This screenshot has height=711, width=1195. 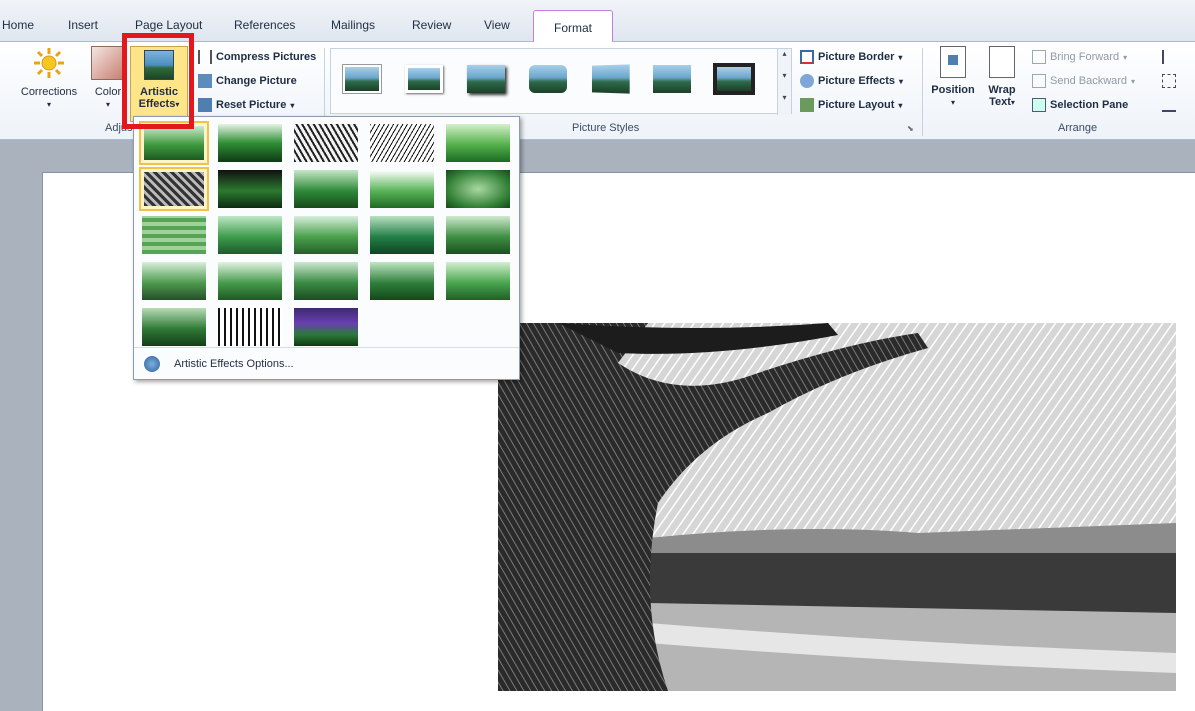 What do you see at coordinates (256, 81) in the screenshot?
I see `change-picture-label: Change Picture` at bounding box center [256, 81].